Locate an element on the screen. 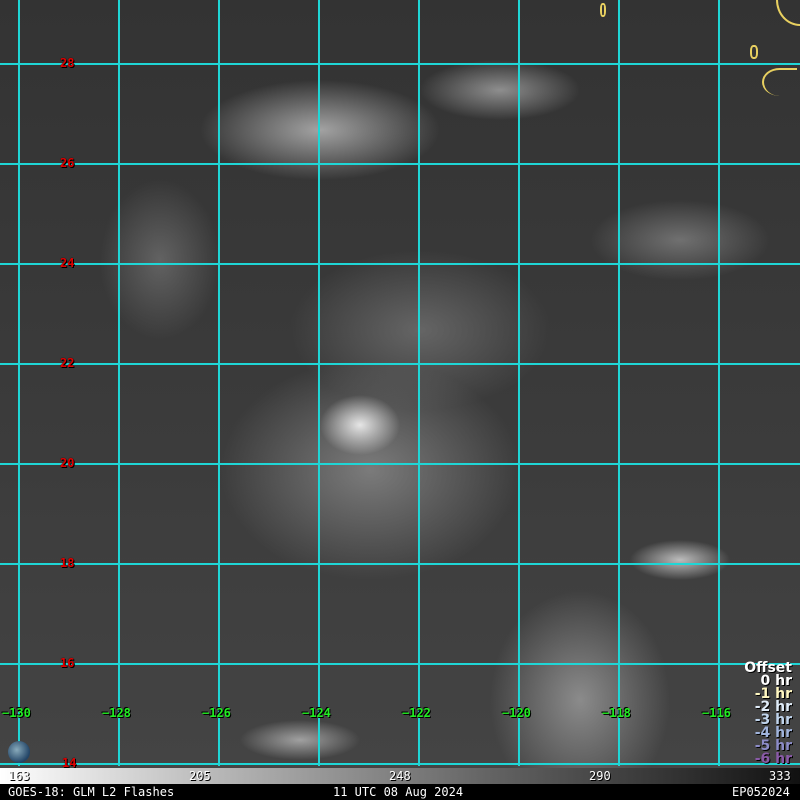 This screenshot has width=800, height=800. longitude-label: −120 is located at coordinates (516, 713).